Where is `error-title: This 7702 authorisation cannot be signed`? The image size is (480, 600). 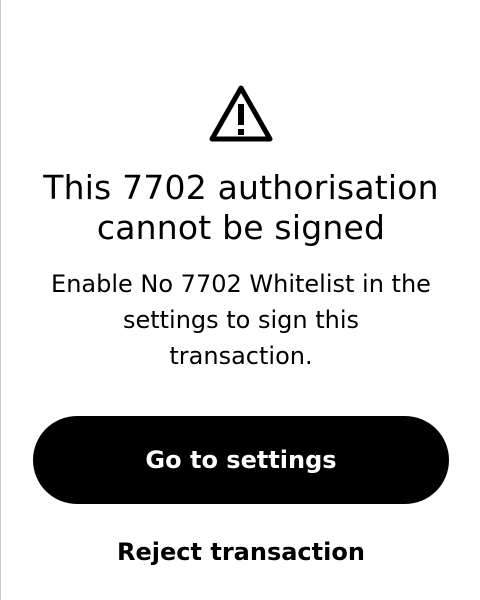 error-title: This 7702 authorisation cannot be signed is located at coordinates (240, 208).